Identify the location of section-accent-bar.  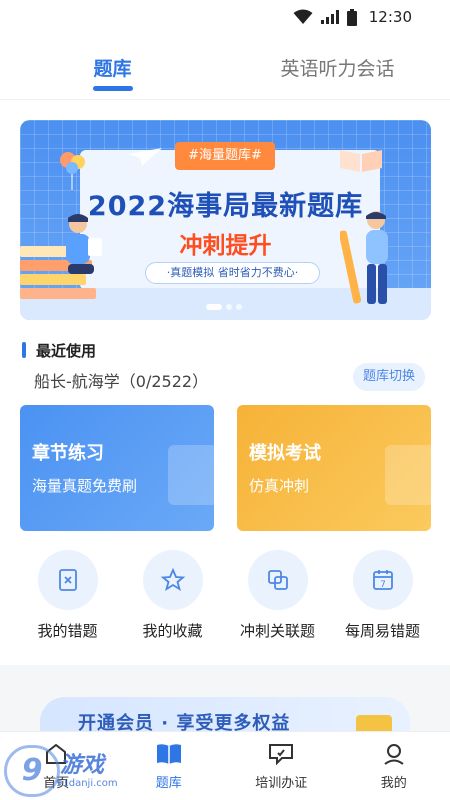
(24, 350).